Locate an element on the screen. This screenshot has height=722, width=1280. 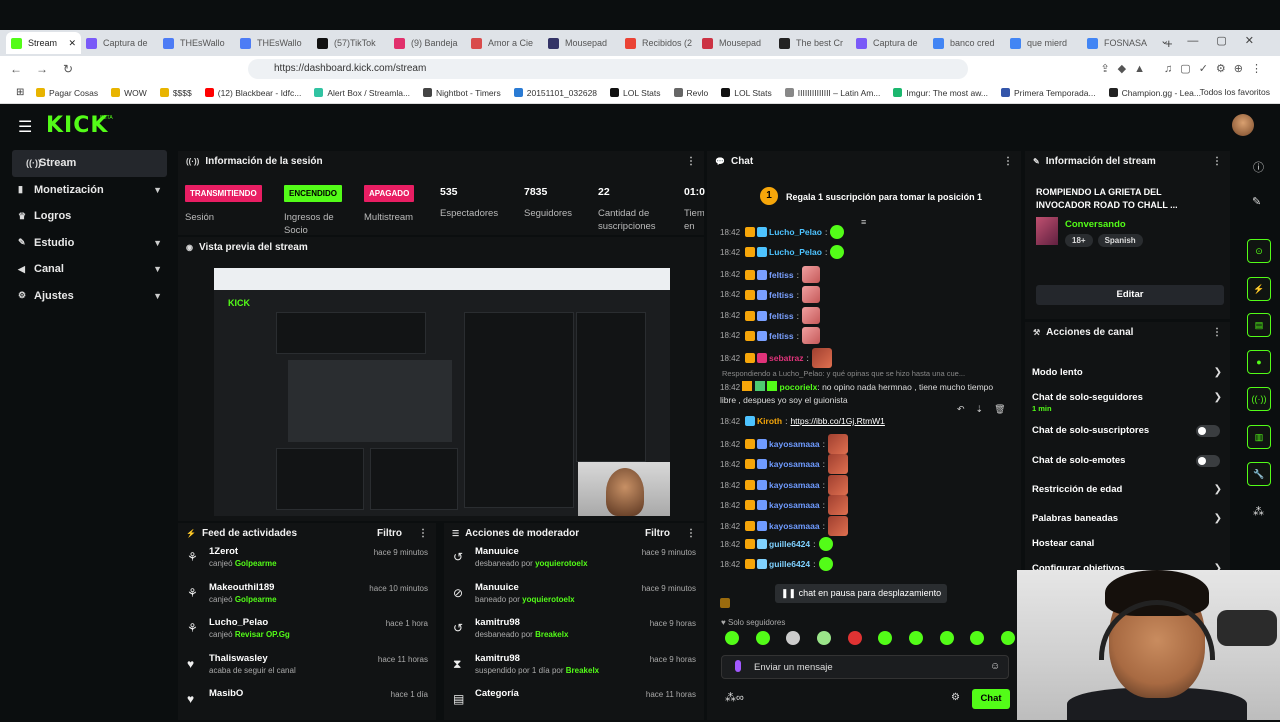
channel-action-row: Modo lento ❯ is located at coordinates (1127, 375).